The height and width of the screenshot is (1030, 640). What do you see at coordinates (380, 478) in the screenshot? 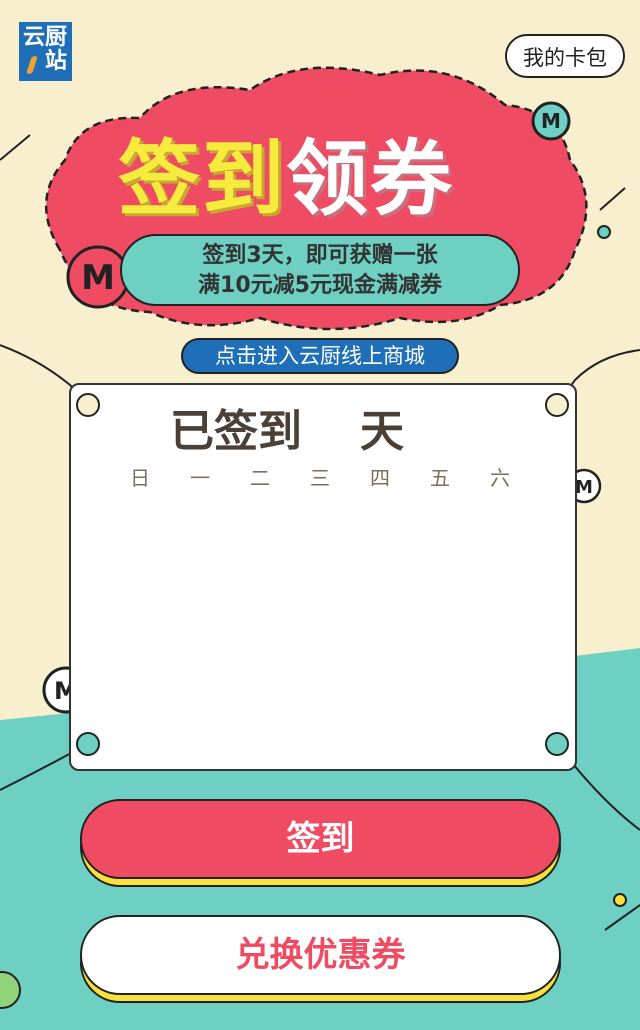
I see `weekday-label: 四` at bounding box center [380, 478].